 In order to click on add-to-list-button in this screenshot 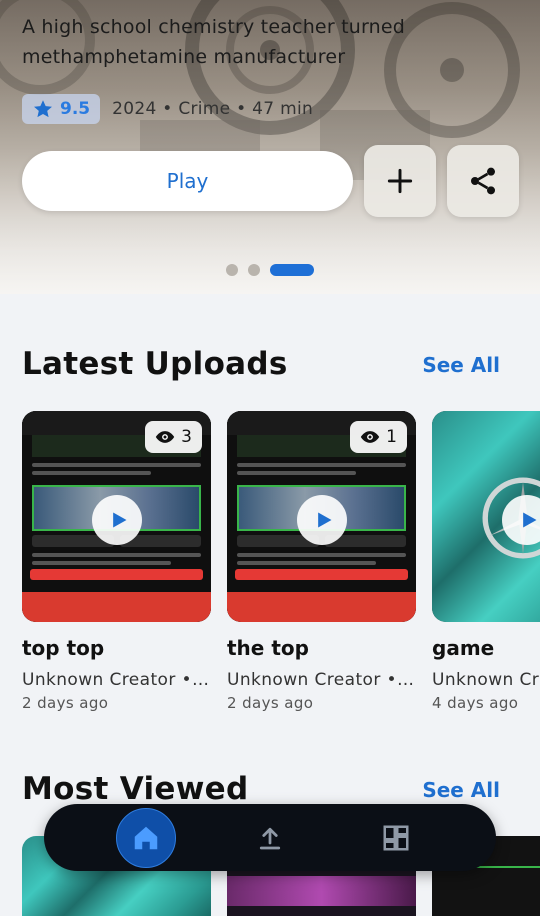, I will do `click(400, 181)`.